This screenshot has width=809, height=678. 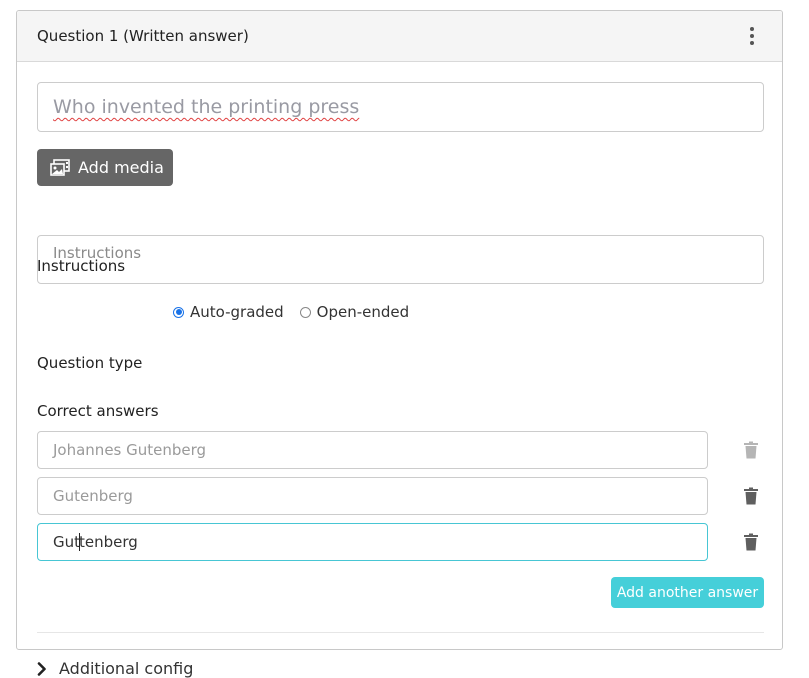 What do you see at coordinates (108, 542) in the screenshot?
I see `answer-value-after-caret: tenberg` at bounding box center [108, 542].